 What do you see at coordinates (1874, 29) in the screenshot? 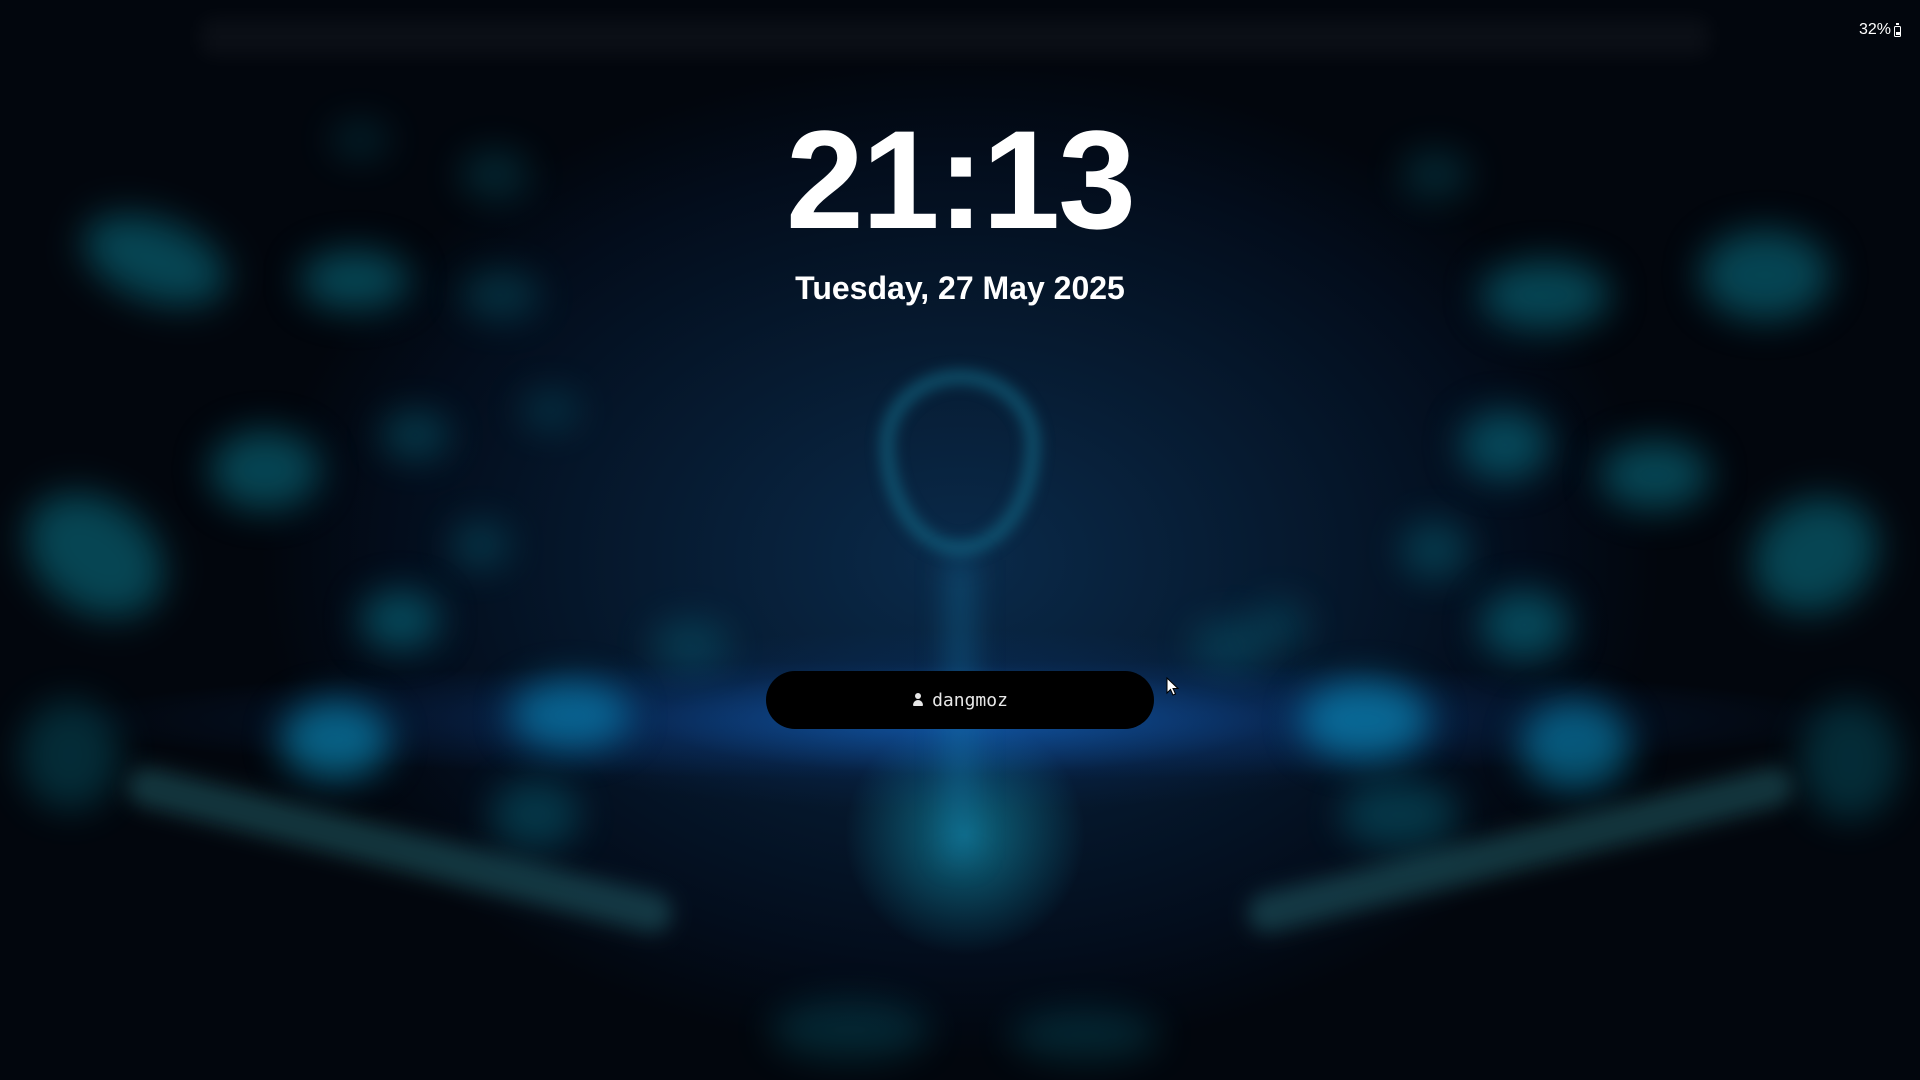
I see `battery-percent: 32%` at bounding box center [1874, 29].